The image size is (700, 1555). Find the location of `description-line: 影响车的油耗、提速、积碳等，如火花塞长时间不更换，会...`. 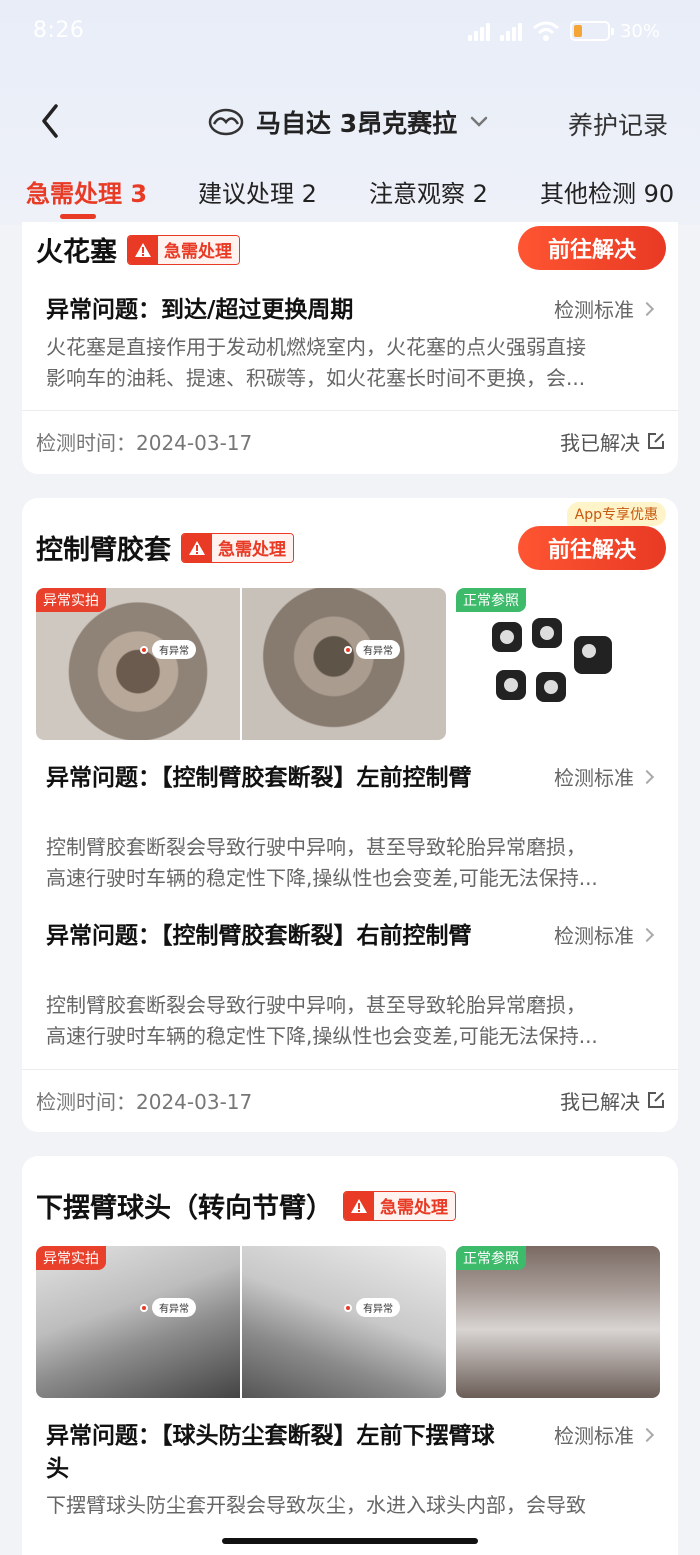

description-line: 影响车的油耗、提速、积碳等，如火花塞长时间不更换，会... is located at coordinates (316, 378).